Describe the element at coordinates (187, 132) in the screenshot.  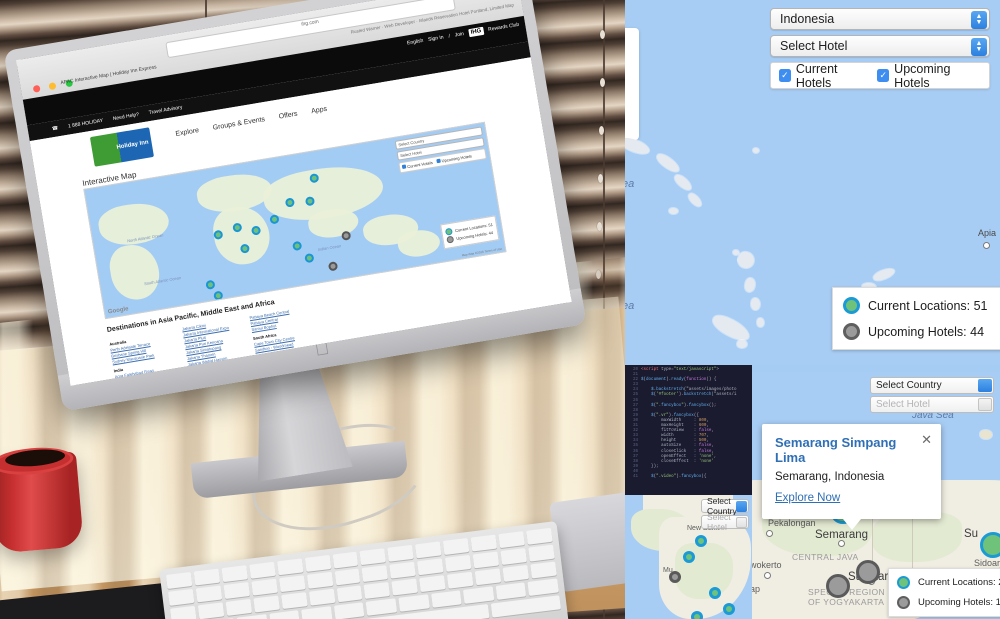
I see `nav-item-explore: Explore` at that location.